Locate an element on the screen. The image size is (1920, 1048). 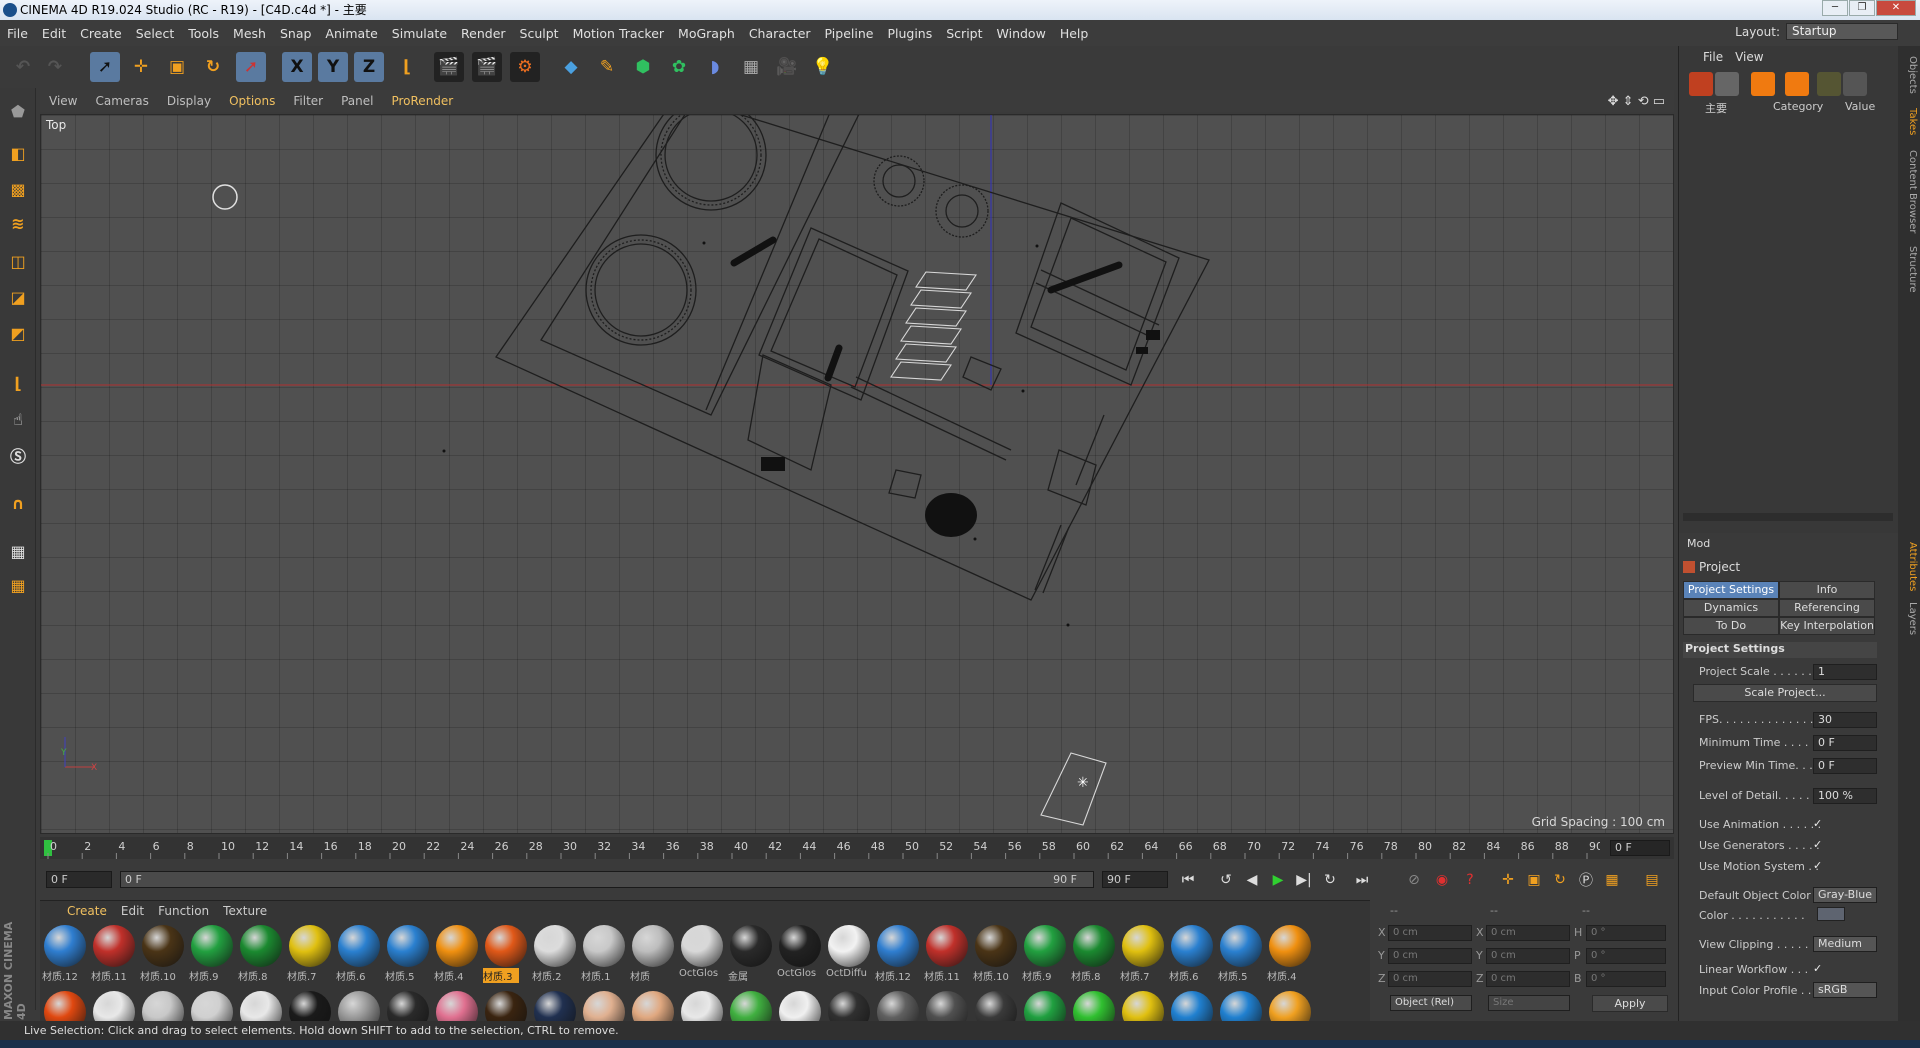
viewport-menu-options: Options is located at coordinates (252, 101).